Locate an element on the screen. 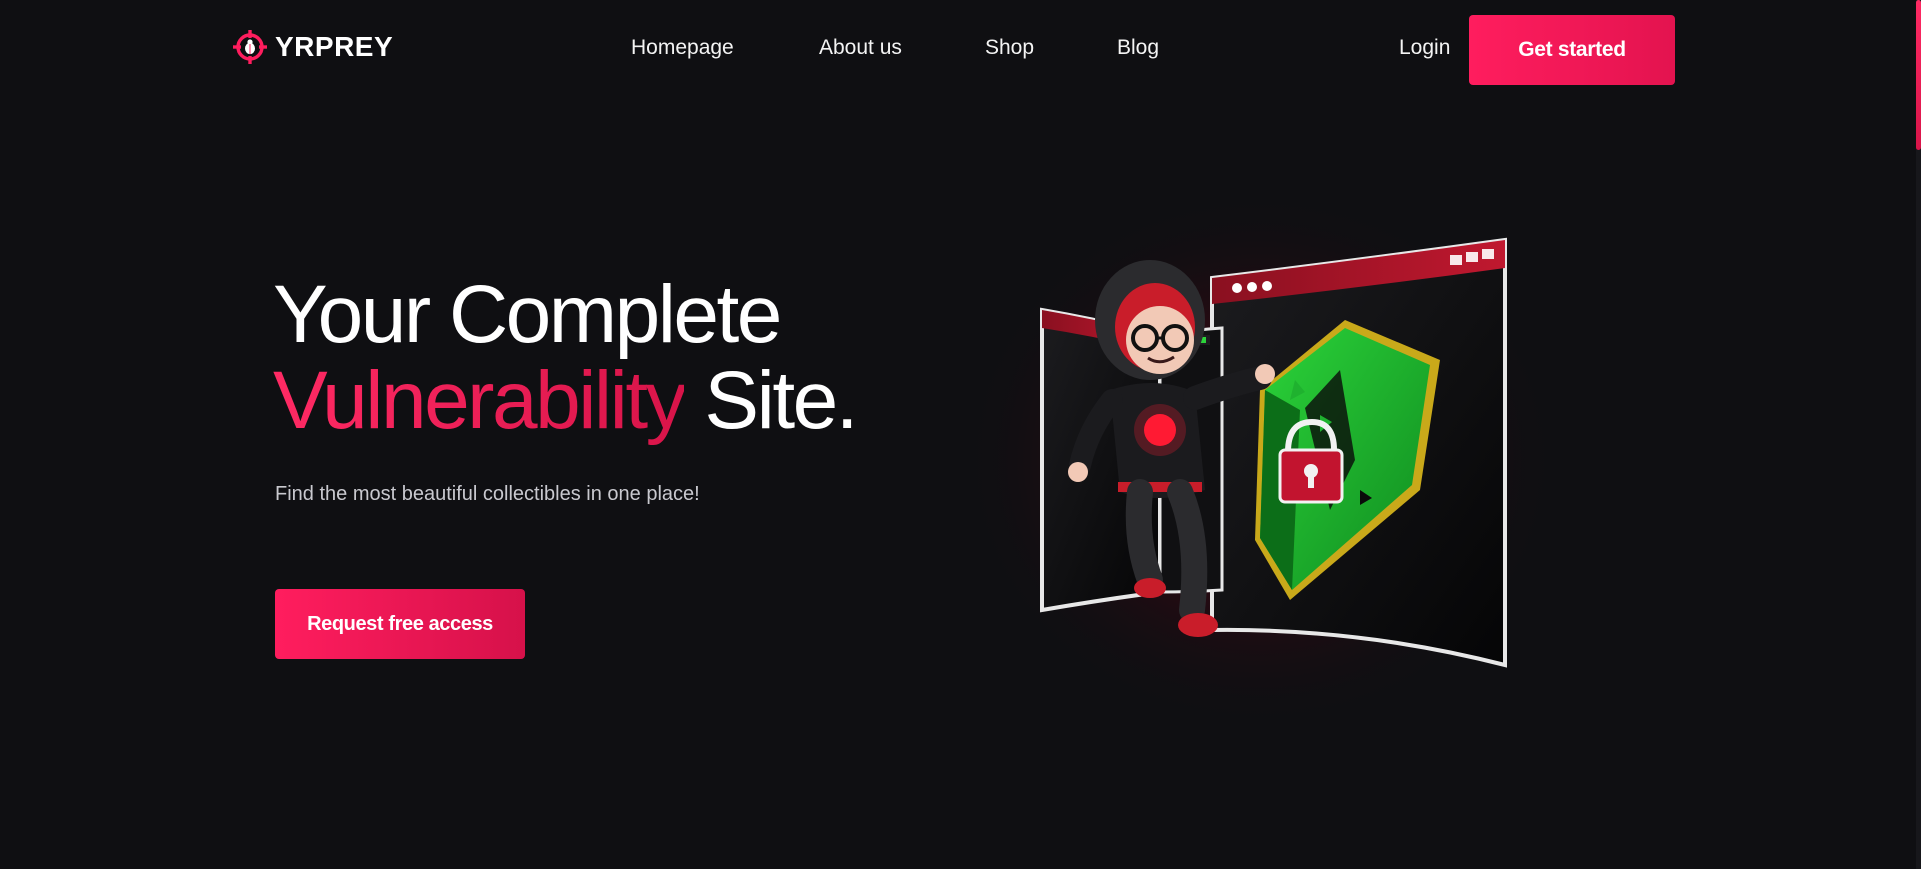 The height and width of the screenshot is (869, 1921). nav-shop: Shop is located at coordinates (1009, 48).